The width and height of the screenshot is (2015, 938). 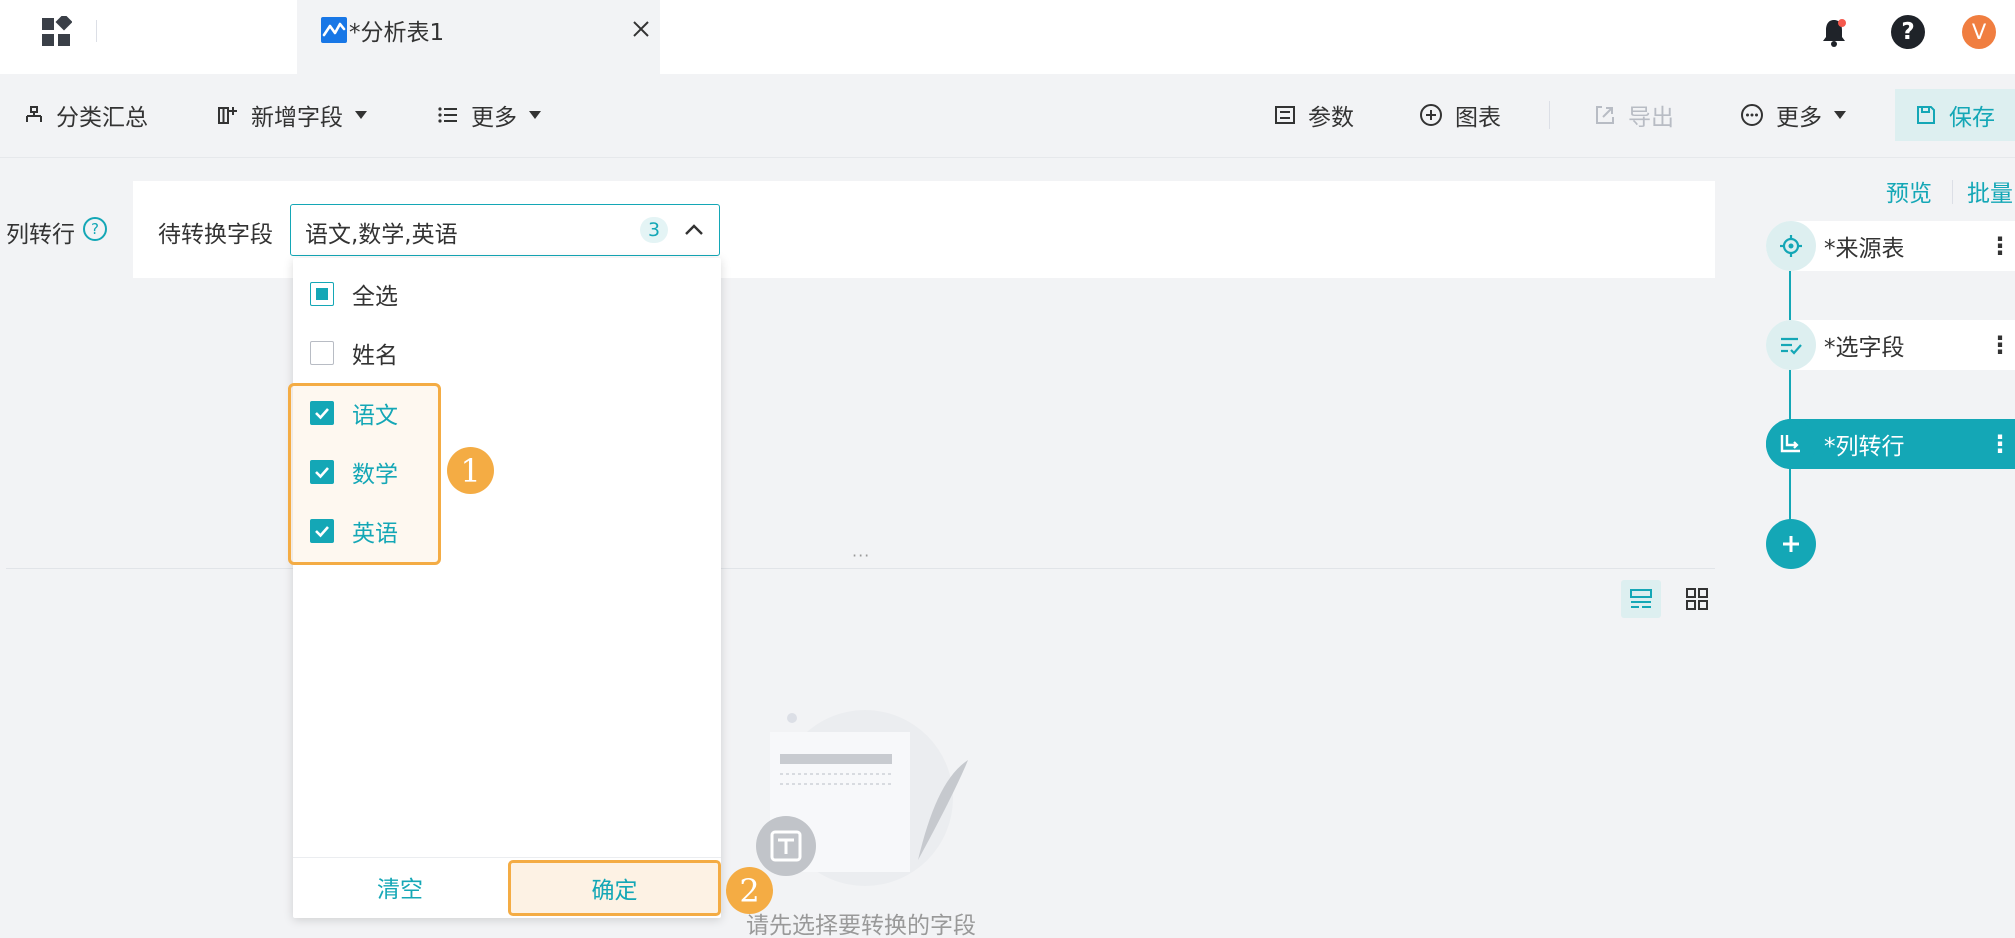 What do you see at coordinates (375, 534) in the screenshot?
I see `option-label: 英语` at bounding box center [375, 534].